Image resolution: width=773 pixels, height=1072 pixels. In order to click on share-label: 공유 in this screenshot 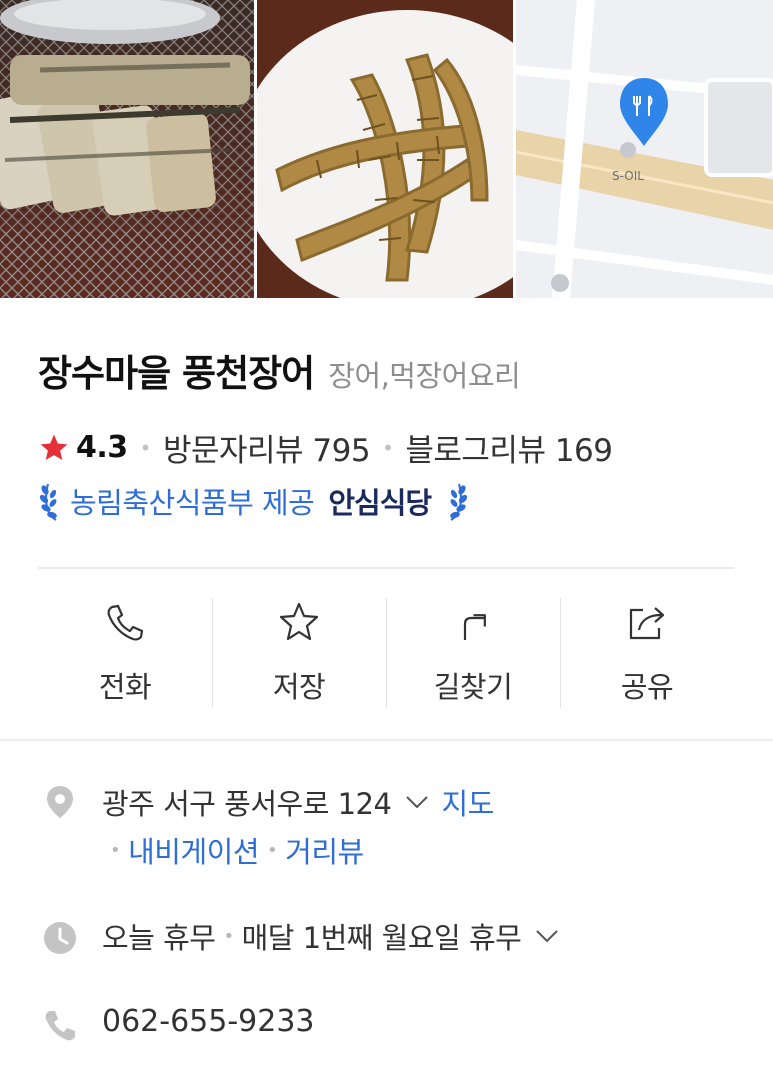, I will do `click(647, 687)`.